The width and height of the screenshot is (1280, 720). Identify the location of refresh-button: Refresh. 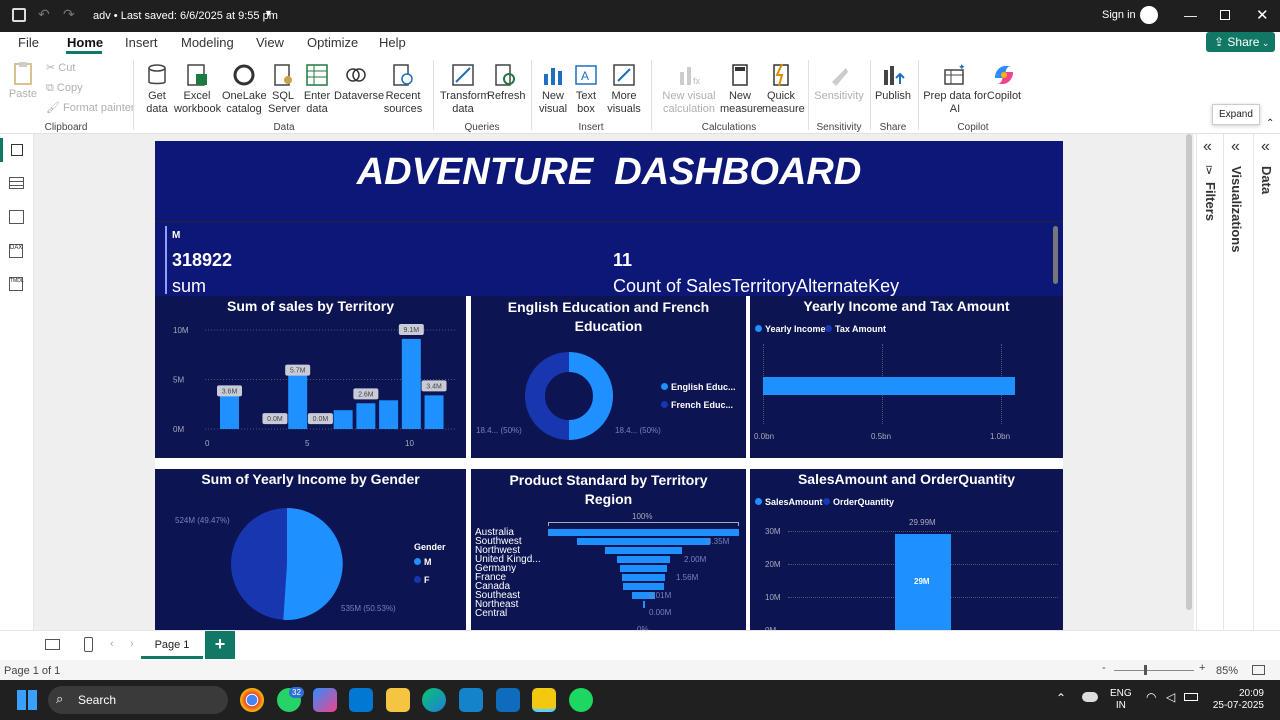
(506, 82).